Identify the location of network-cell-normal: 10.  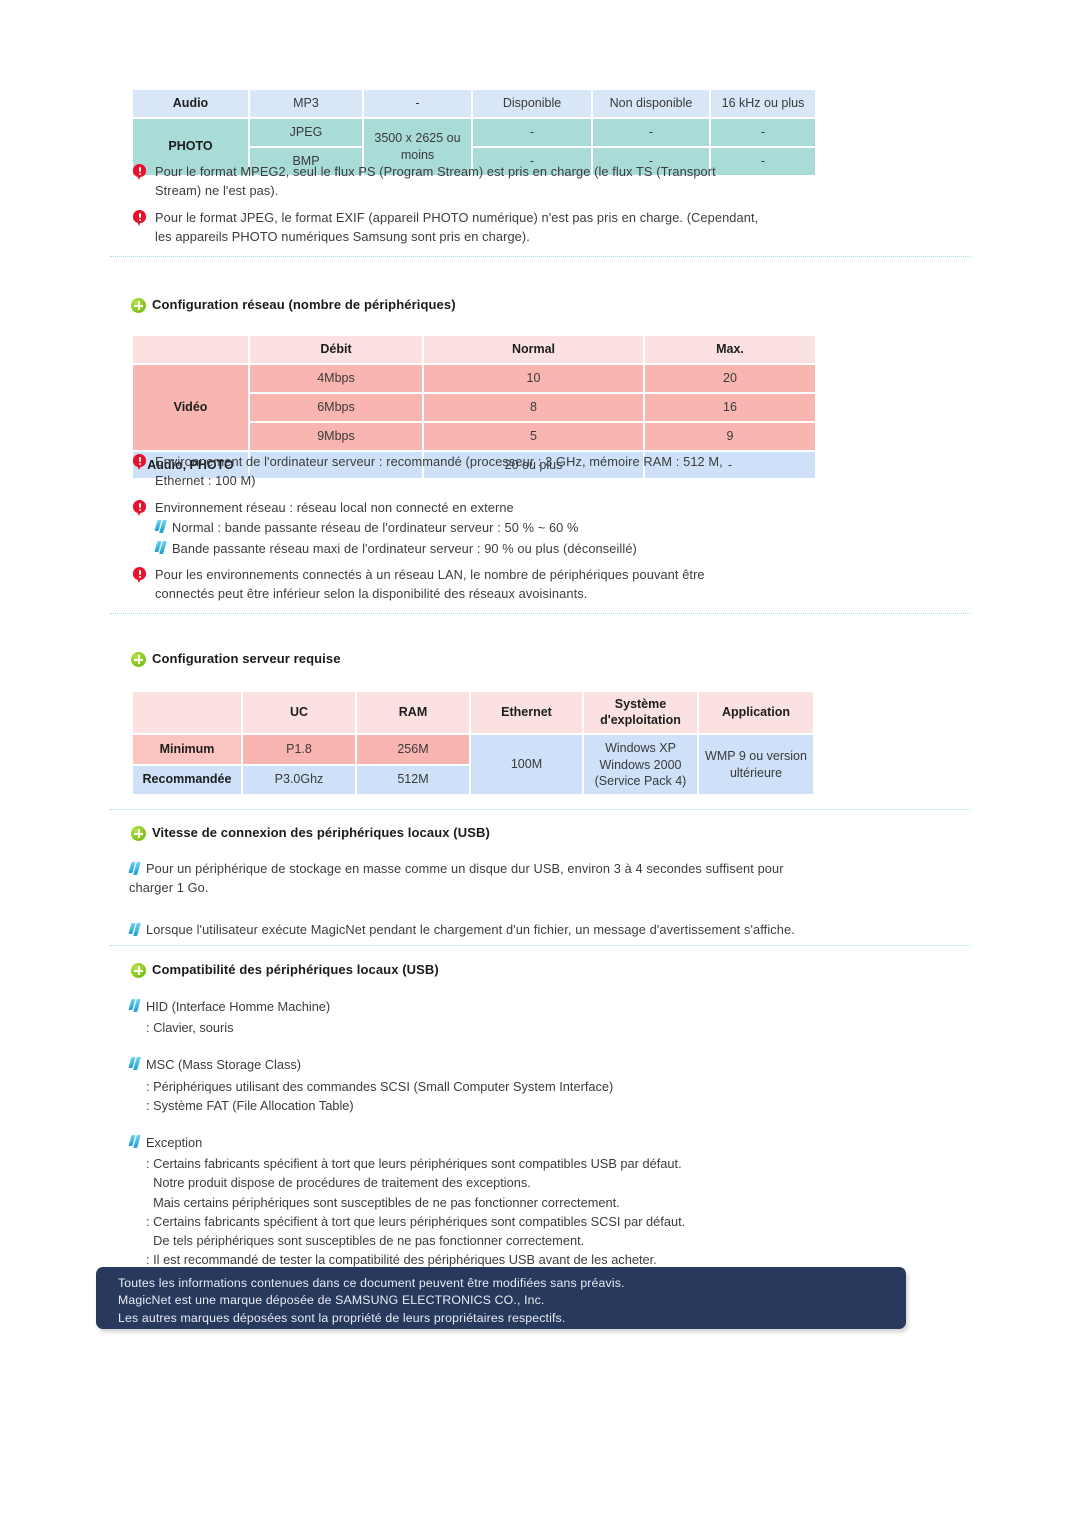
(533, 378).